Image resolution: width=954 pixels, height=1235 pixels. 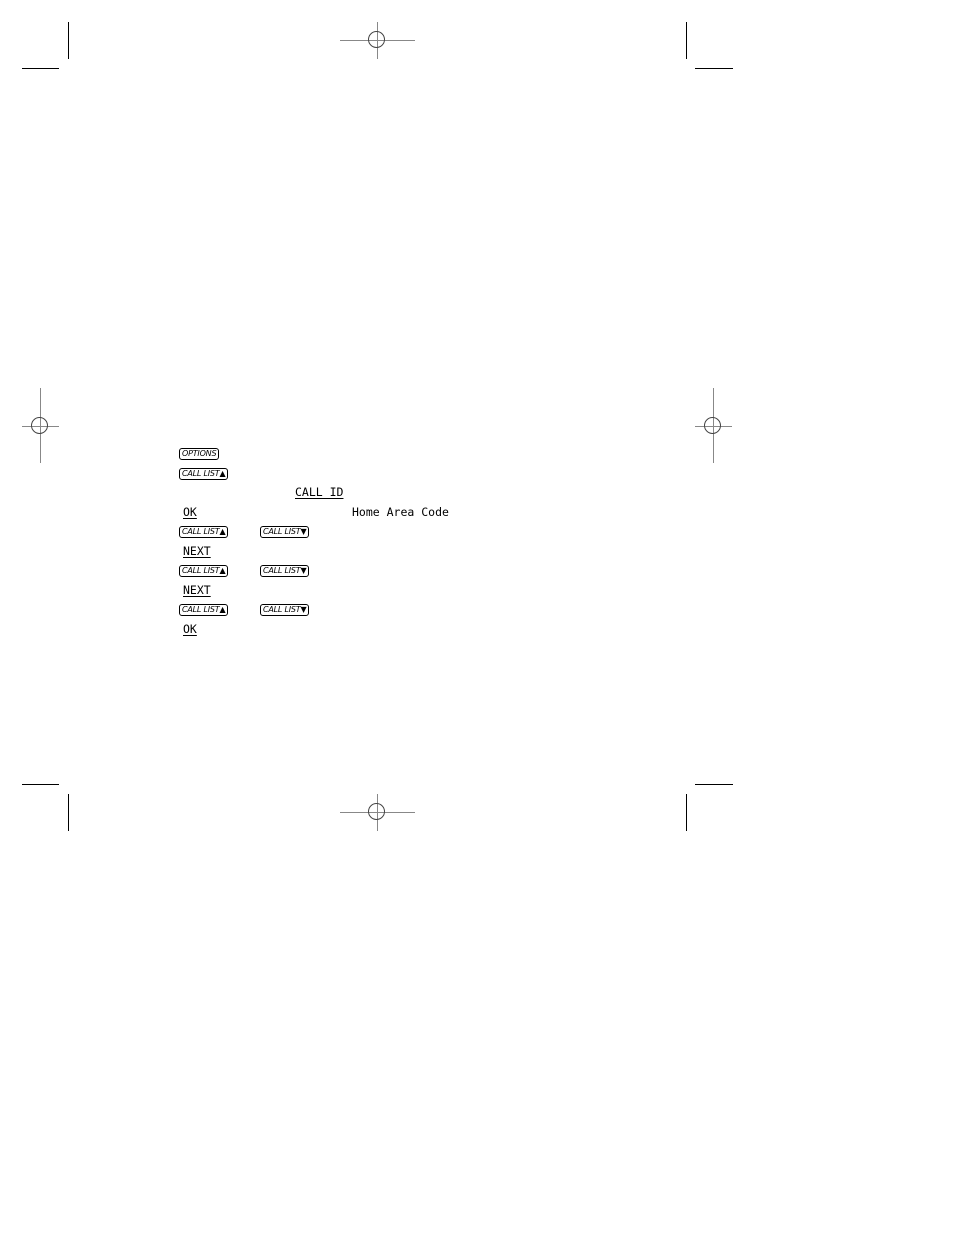 What do you see at coordinates (319, 492) in the screenshot?
I see `display-call-id: CALL ID` at bounding box center [319, 492].